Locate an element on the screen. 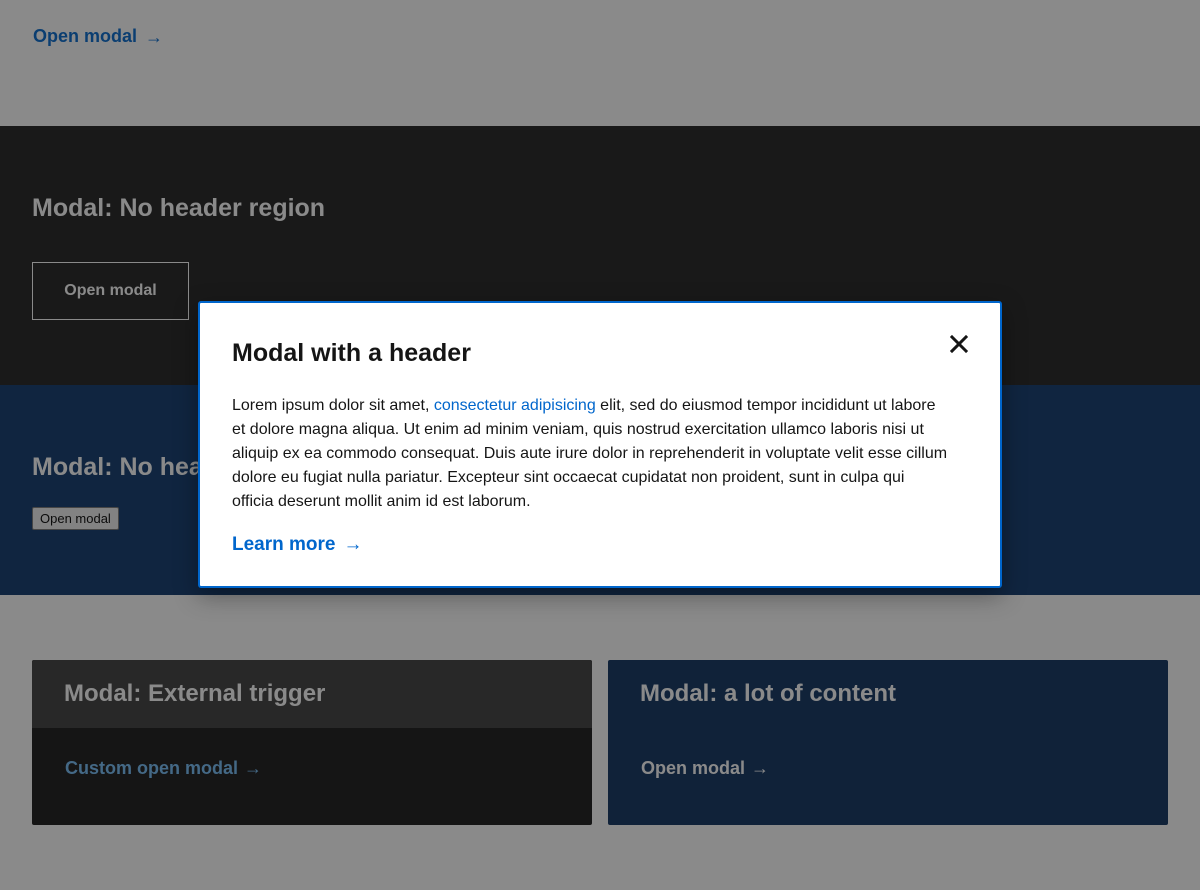  arrow-right-icon: → is located at coordinates (353, 544).